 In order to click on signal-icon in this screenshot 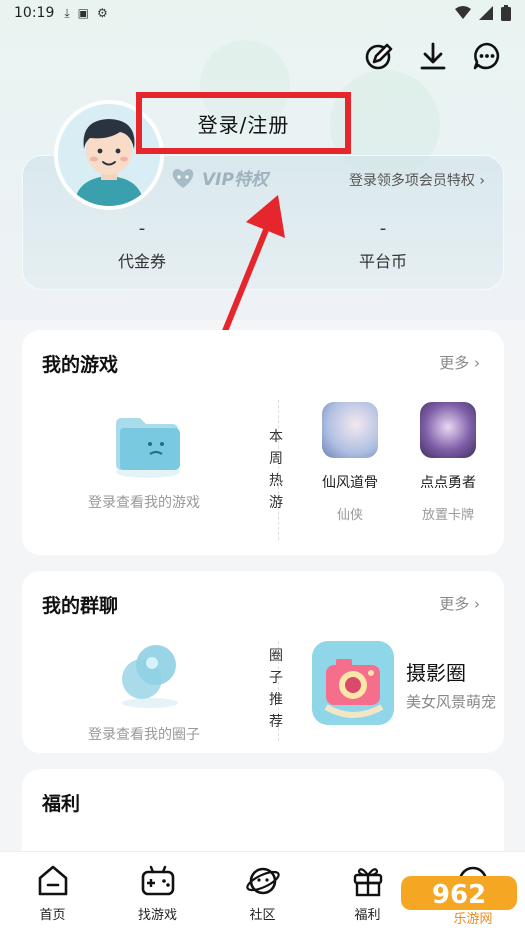, I will do `click(486, 13)`.